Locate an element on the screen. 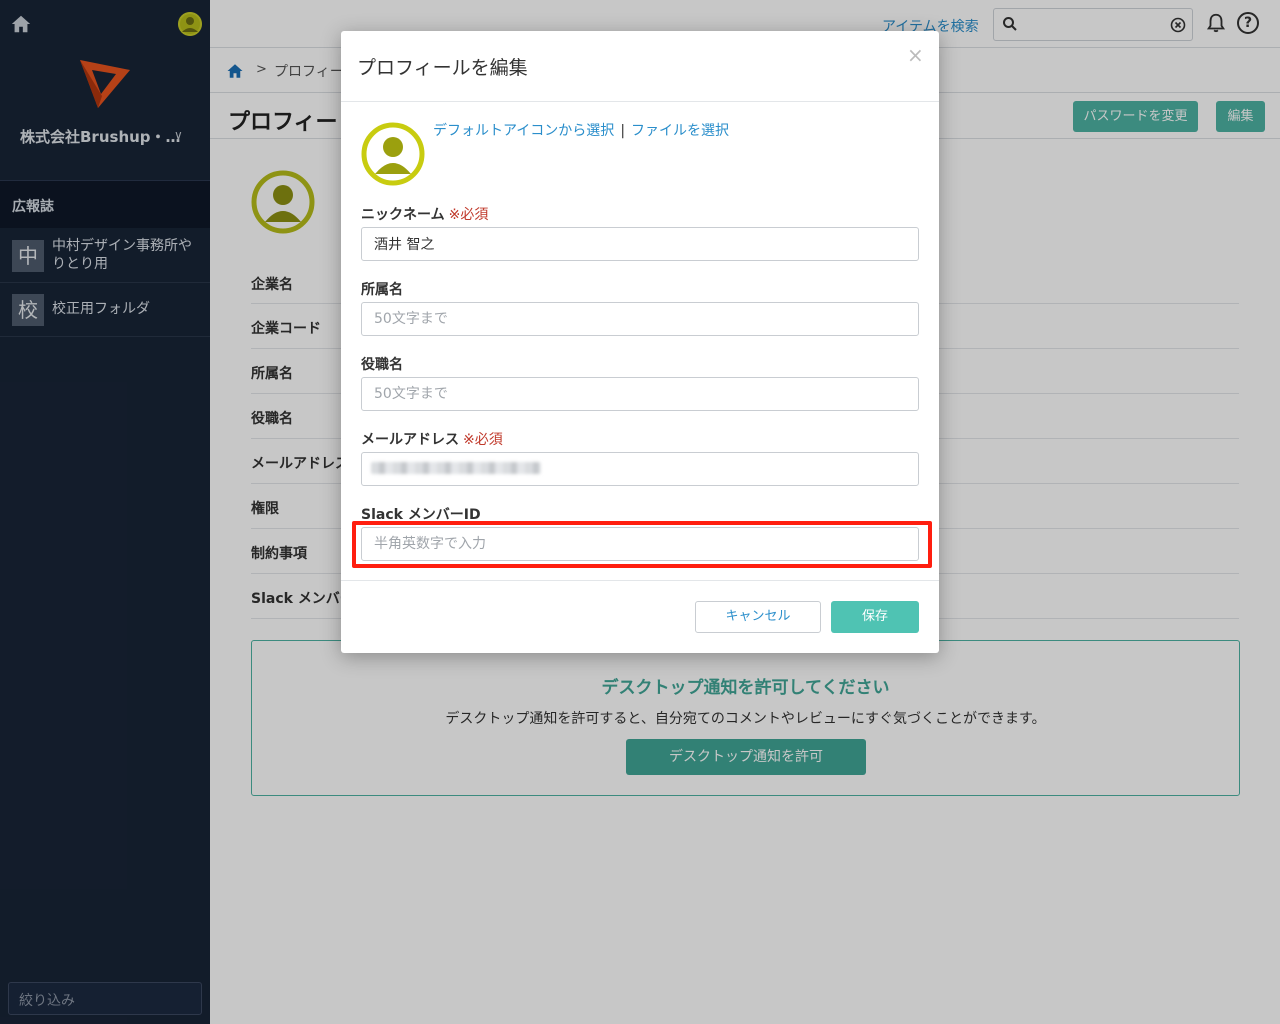  label-text: ニックネーム is located at coordinates (403, 215).